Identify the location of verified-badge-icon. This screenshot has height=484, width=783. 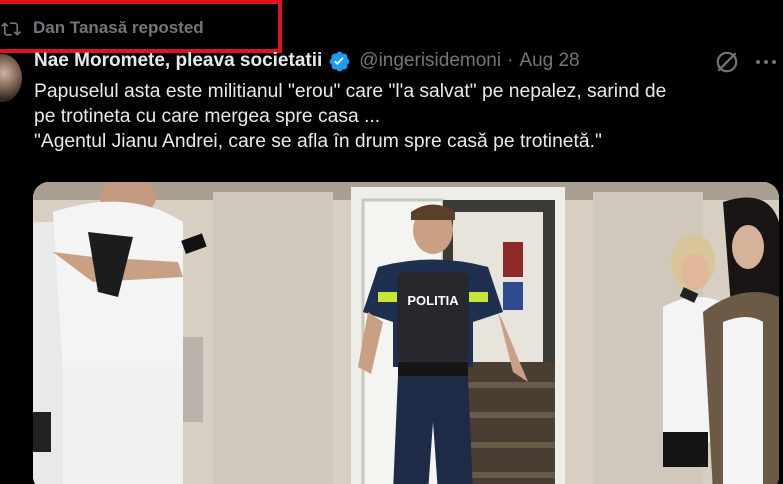
(339, 61).